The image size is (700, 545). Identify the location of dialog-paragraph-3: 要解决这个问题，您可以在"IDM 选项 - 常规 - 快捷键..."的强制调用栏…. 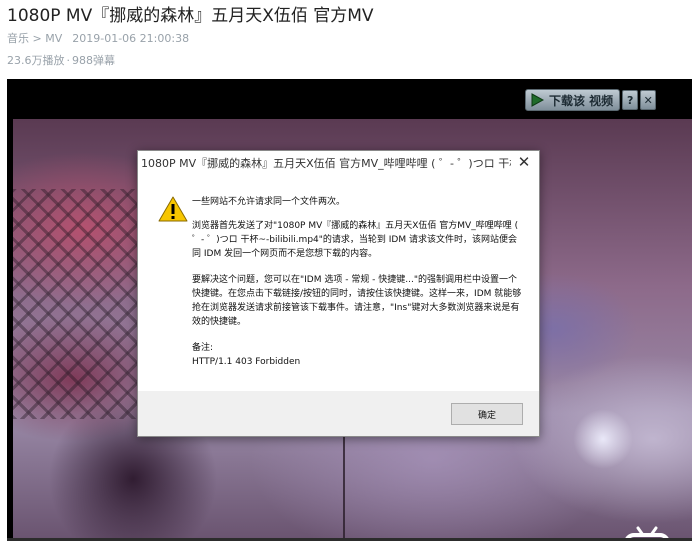
(357, 301).